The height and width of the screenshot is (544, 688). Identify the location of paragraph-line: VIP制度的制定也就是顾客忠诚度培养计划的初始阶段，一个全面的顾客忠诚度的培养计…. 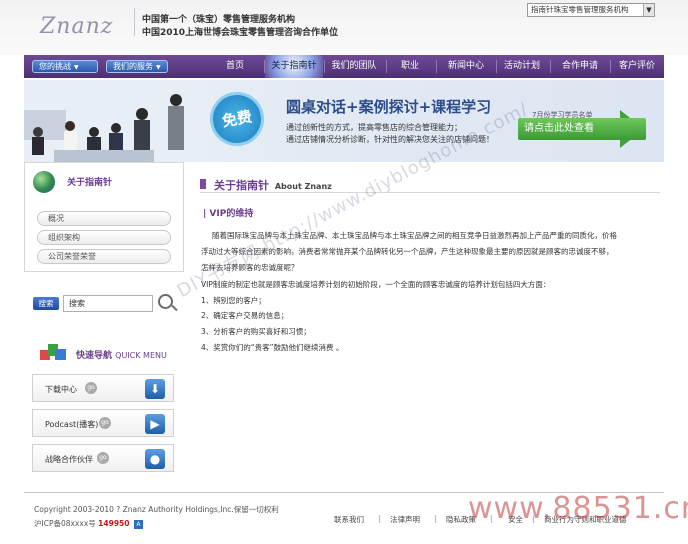
(376, 284).